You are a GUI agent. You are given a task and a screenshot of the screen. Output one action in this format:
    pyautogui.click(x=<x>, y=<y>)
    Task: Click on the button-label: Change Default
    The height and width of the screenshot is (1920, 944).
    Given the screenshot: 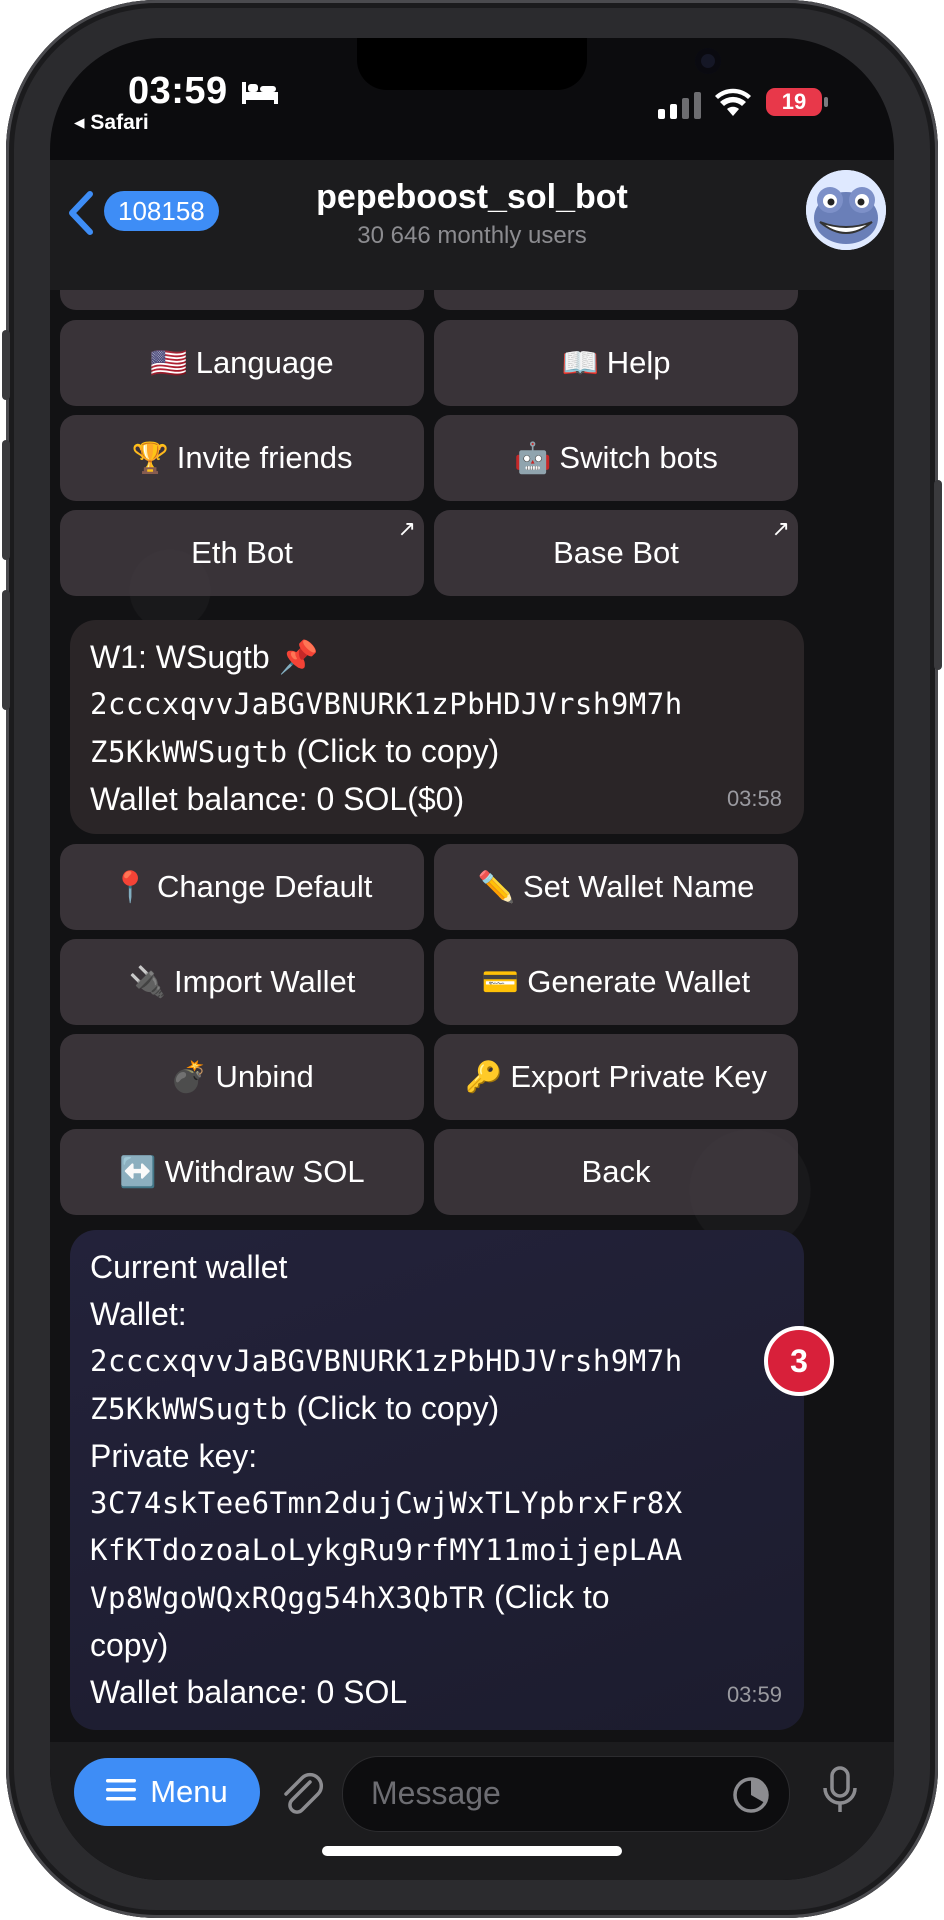 What is the action you would take?
    pyautogui.click(x=264, y=886)
    